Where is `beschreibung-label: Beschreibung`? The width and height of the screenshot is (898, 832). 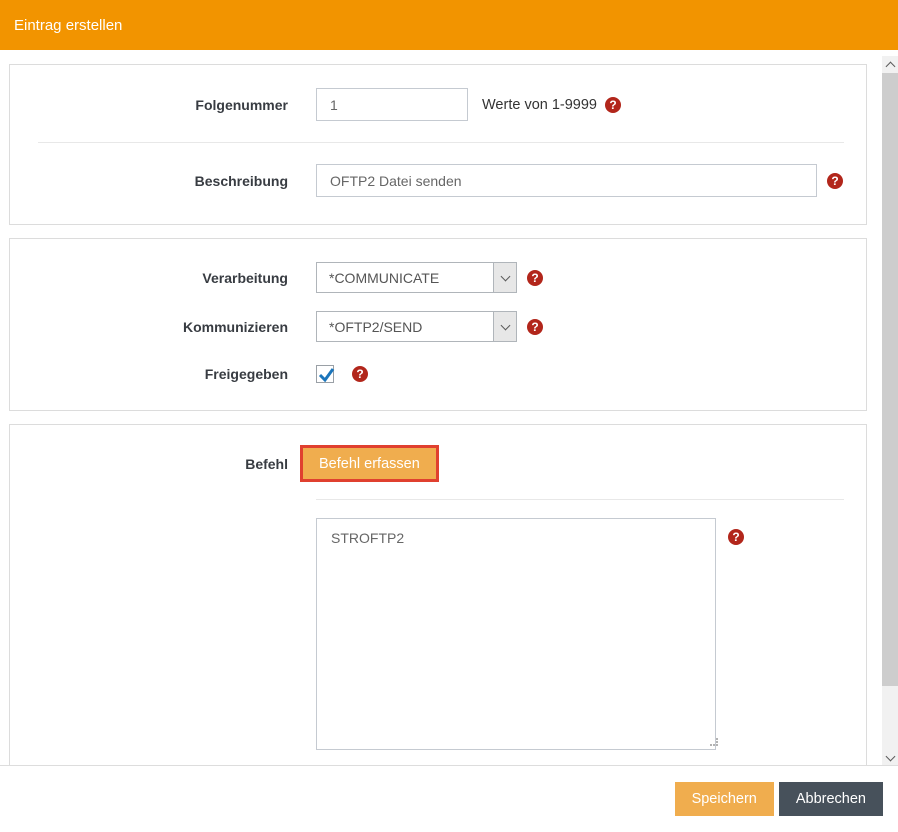 beschreibung-label: Beschreibung is located at coordinates (241, 180).